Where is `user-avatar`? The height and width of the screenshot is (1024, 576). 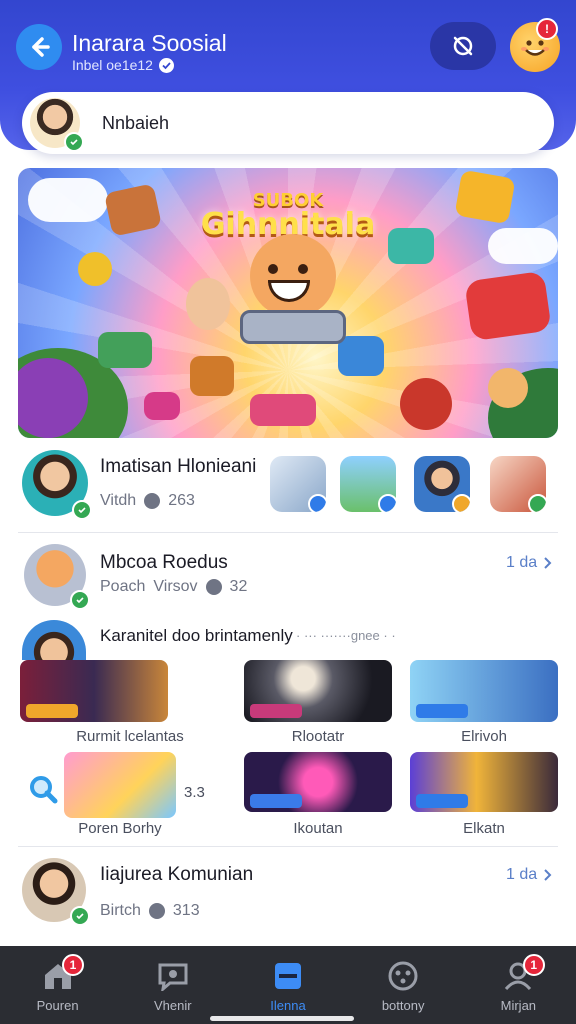 user-avatar is located at coordinates (57, 125).